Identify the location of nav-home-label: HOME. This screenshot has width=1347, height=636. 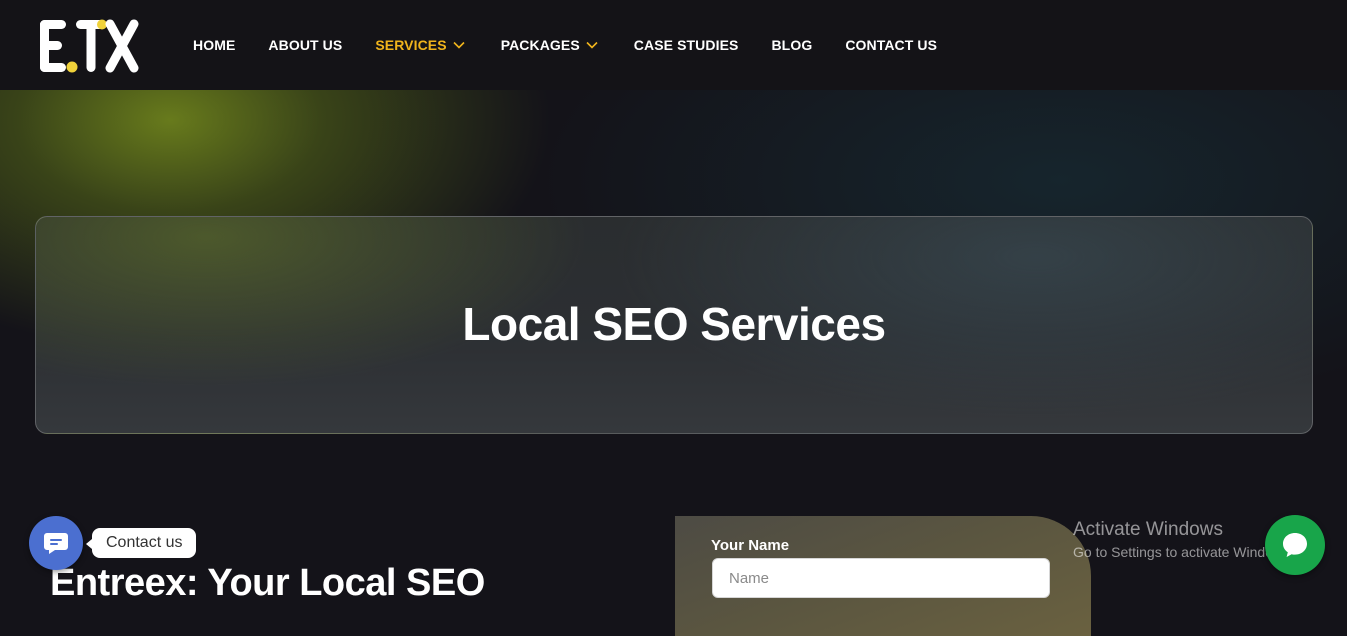
(214, 45).